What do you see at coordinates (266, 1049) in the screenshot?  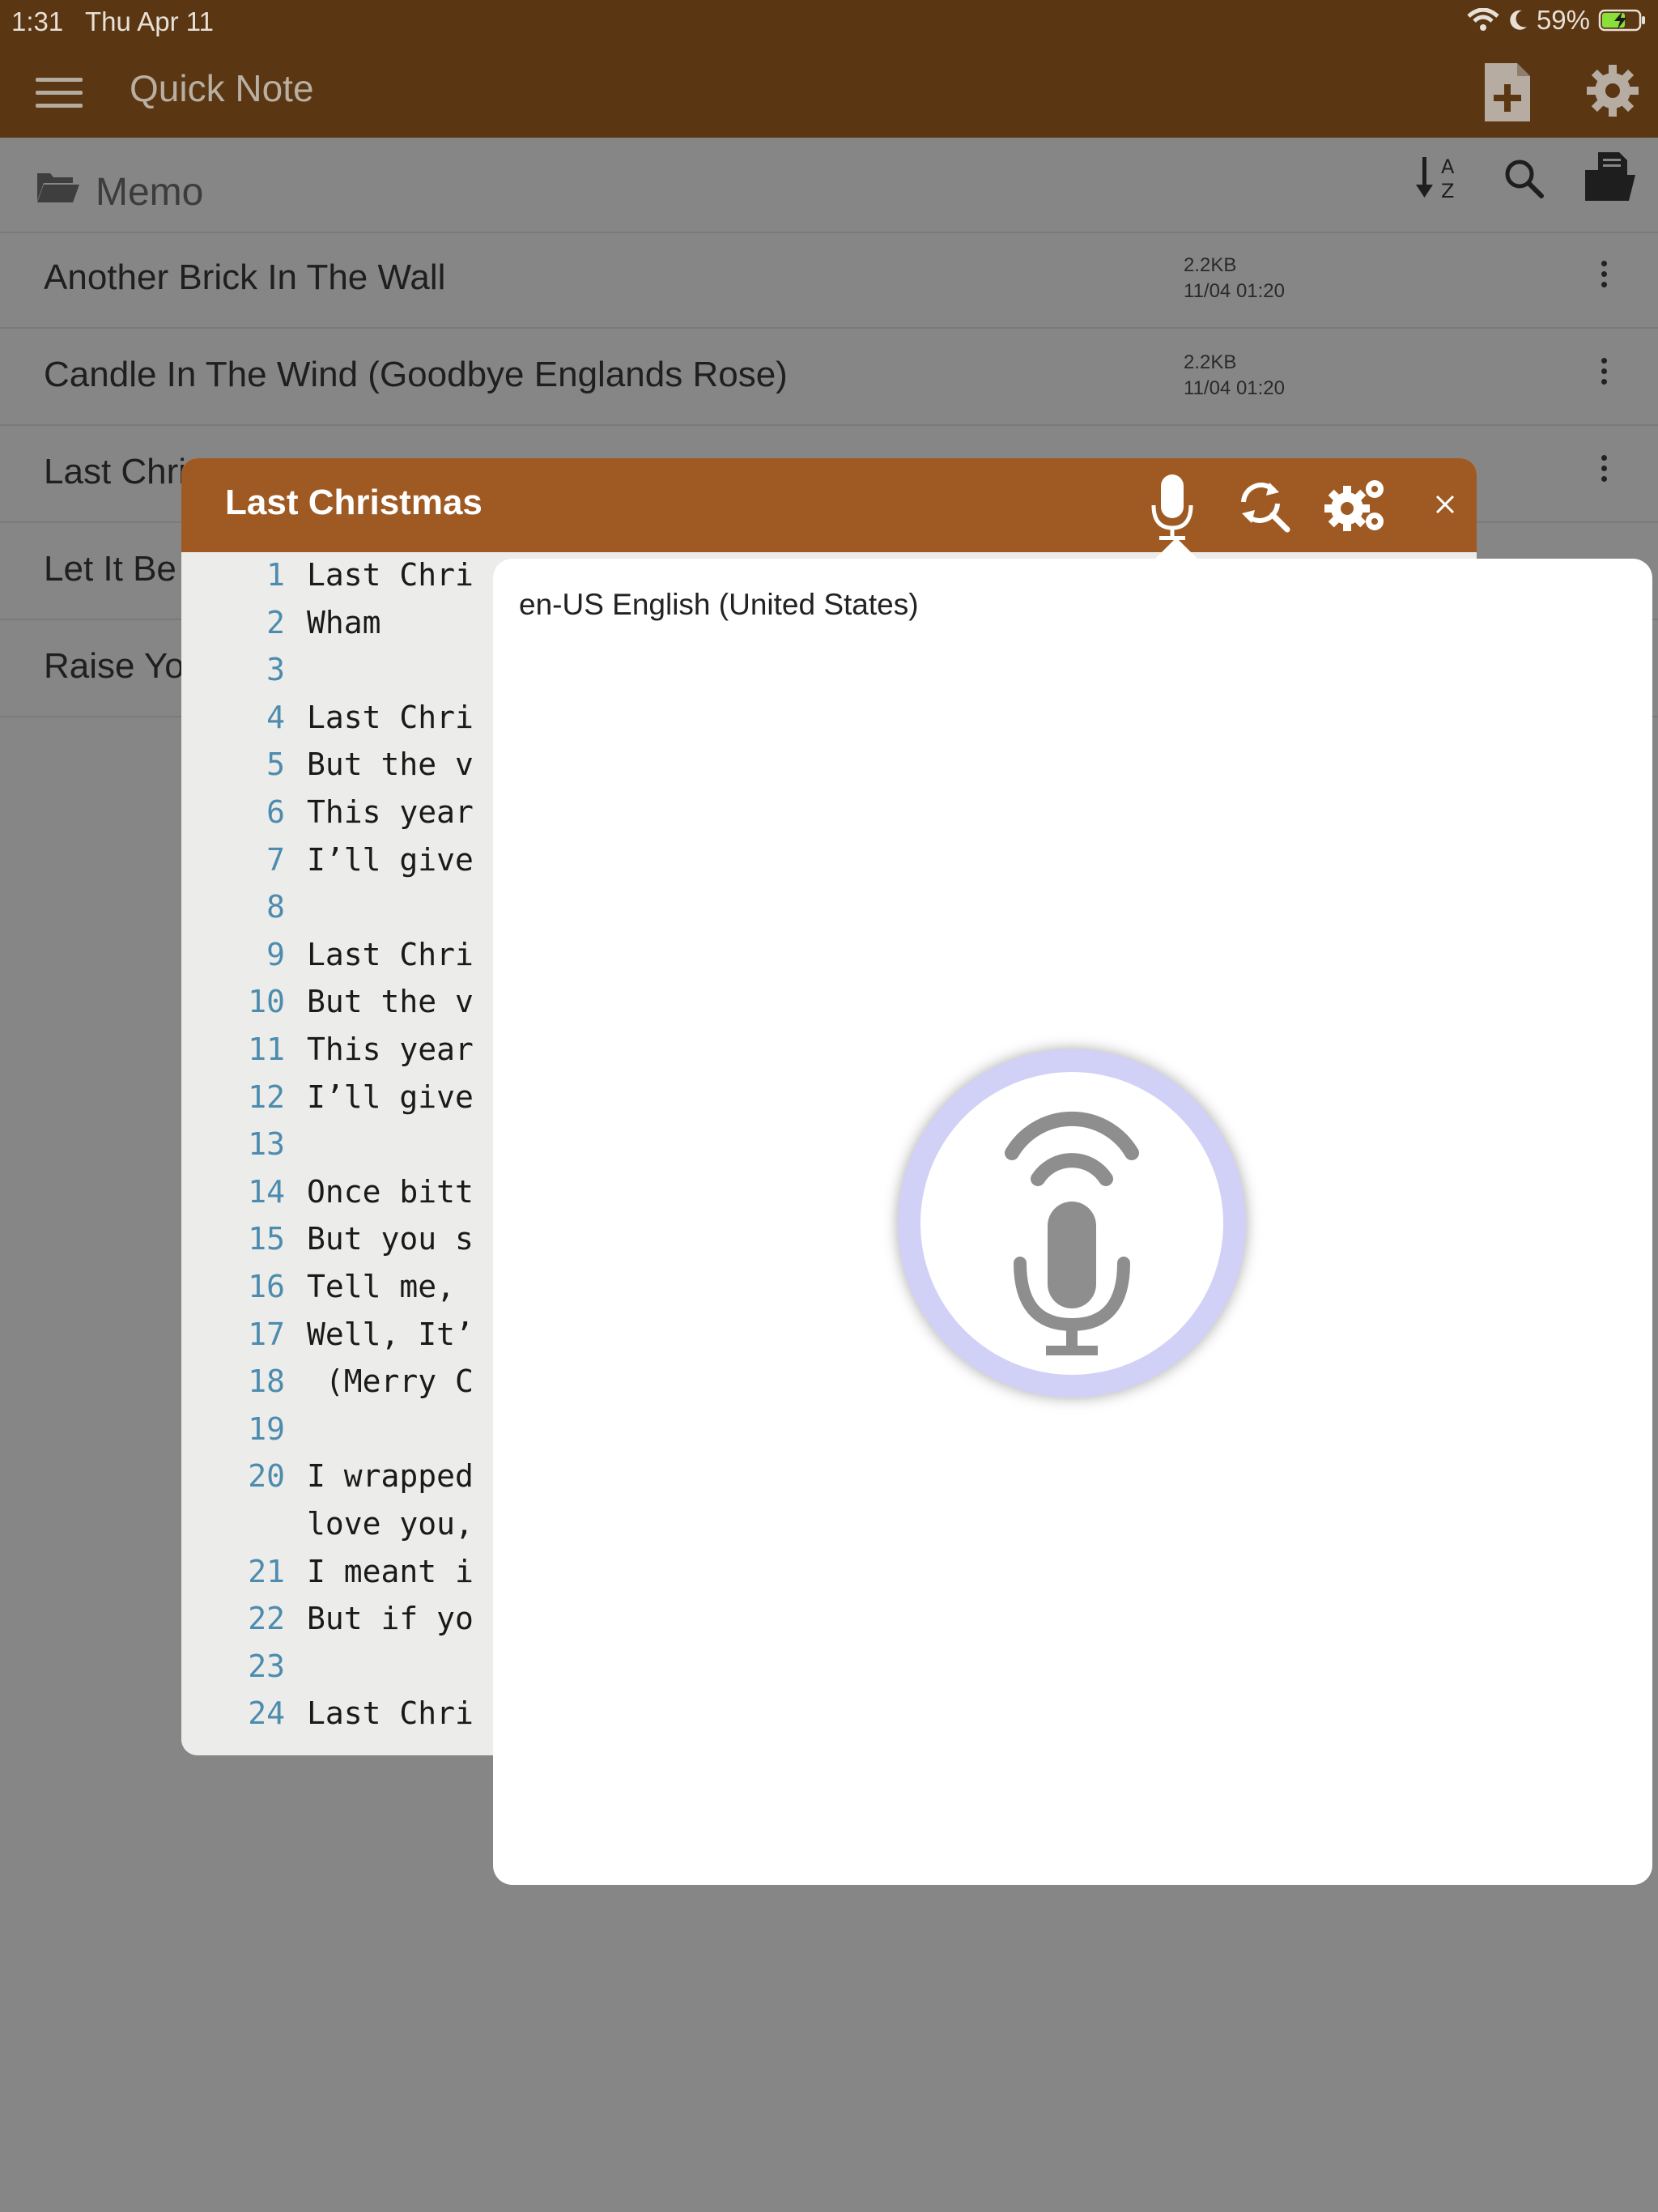 I see `line-number: 11` at bounding box center [266, 1049].